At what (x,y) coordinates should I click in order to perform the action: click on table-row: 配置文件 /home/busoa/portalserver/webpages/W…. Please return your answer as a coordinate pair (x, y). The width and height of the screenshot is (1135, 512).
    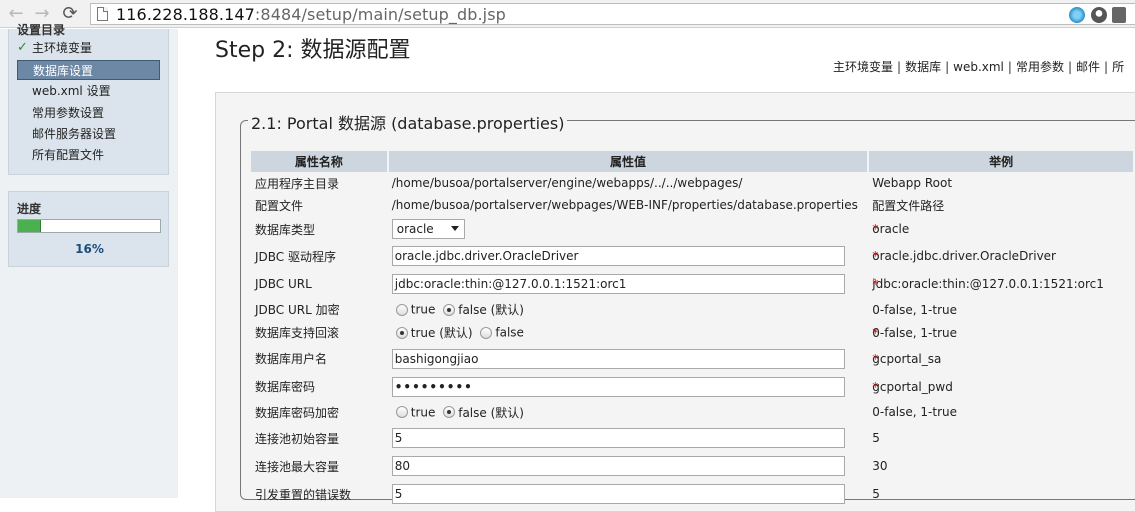
    Looking at the image, I should click on (692, 205).